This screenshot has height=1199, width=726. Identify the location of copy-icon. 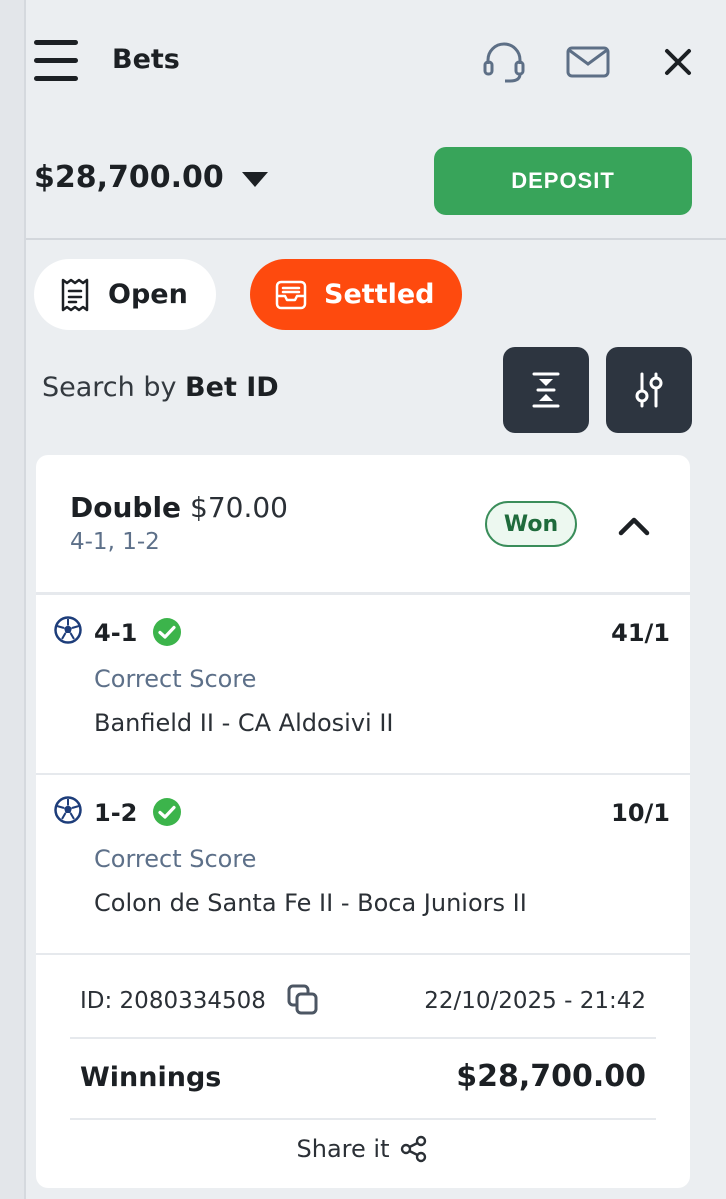
(303, 1000).